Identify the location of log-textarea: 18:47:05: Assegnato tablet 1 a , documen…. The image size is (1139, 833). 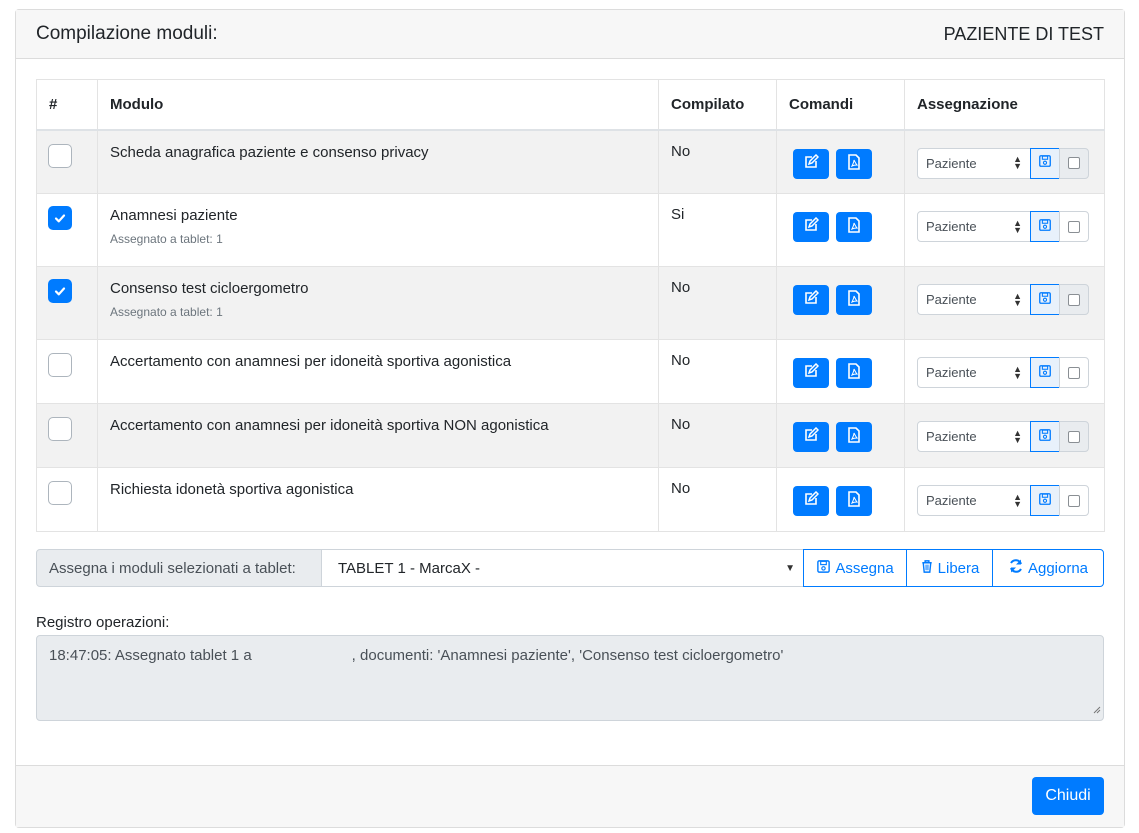
(570, 678).